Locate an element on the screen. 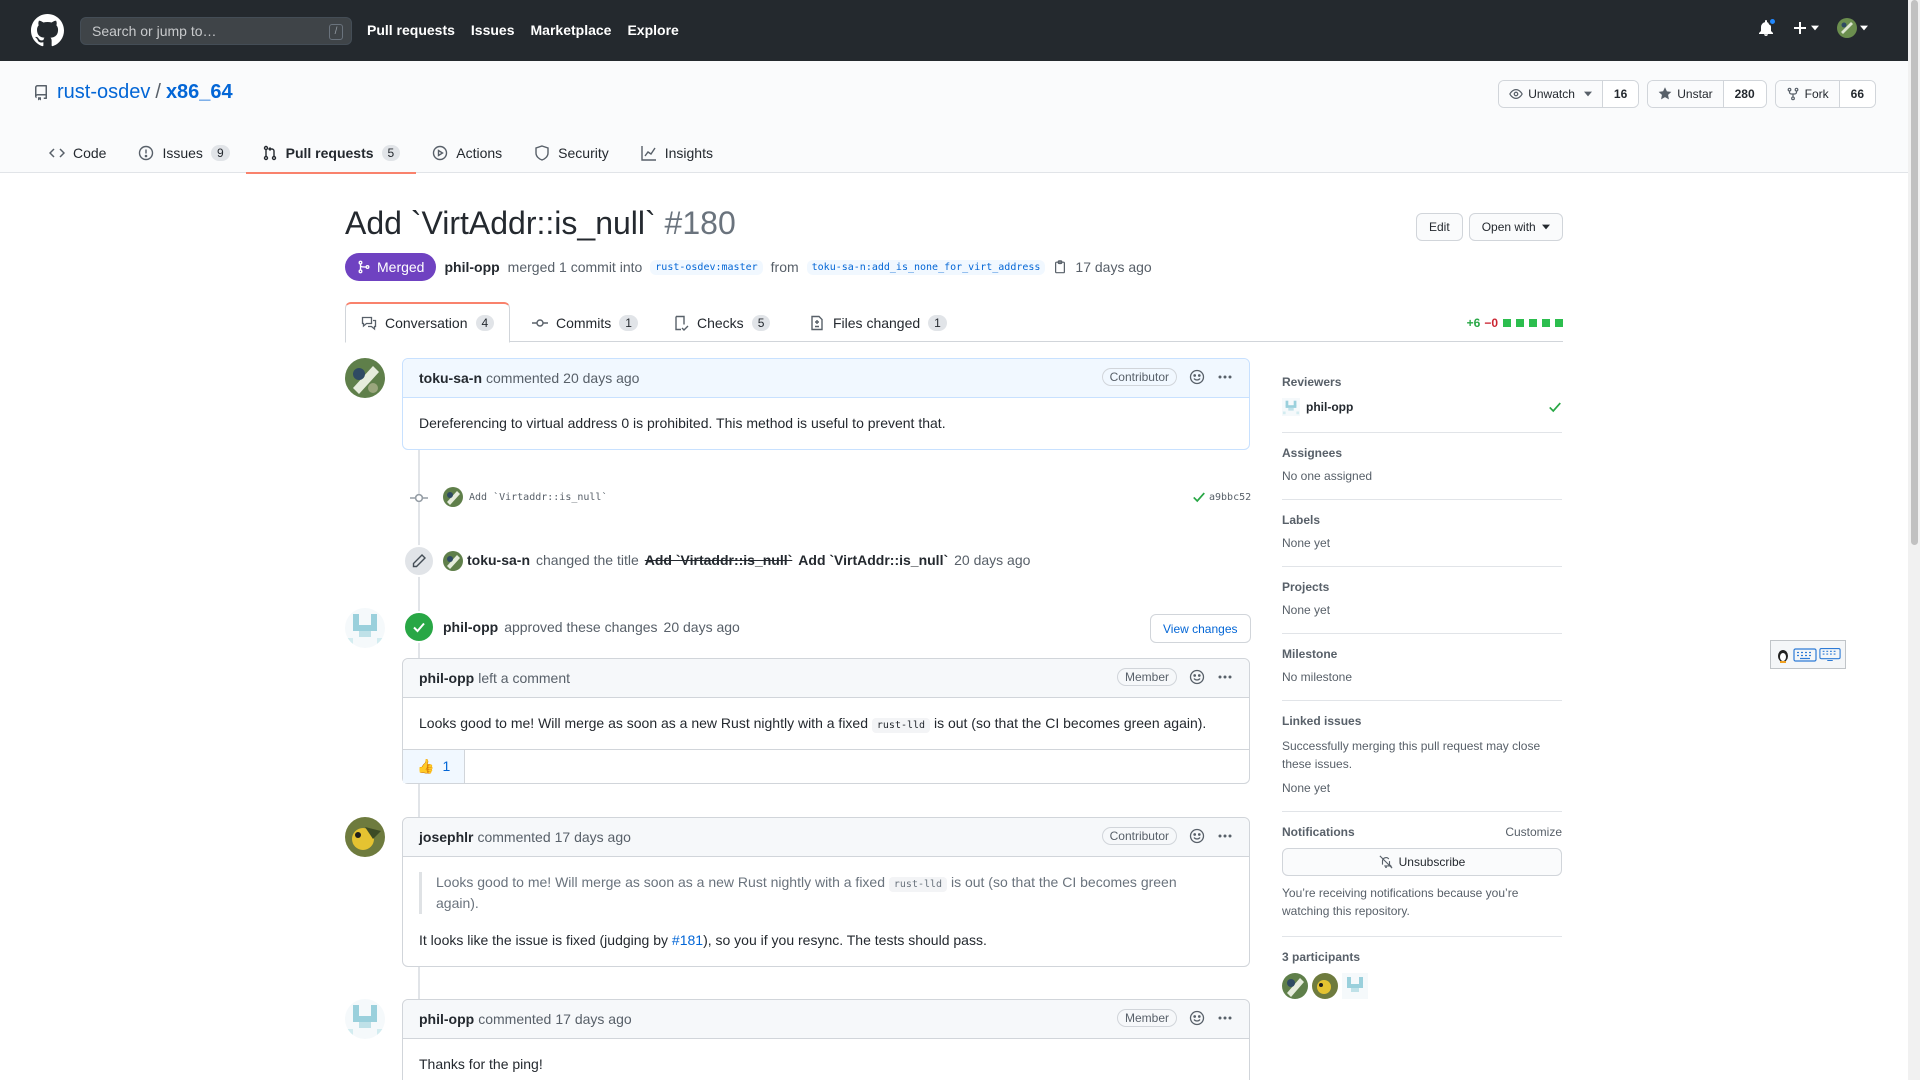  thumbs-up-reaction: 👍 1 is located at coordinates (434, 766).